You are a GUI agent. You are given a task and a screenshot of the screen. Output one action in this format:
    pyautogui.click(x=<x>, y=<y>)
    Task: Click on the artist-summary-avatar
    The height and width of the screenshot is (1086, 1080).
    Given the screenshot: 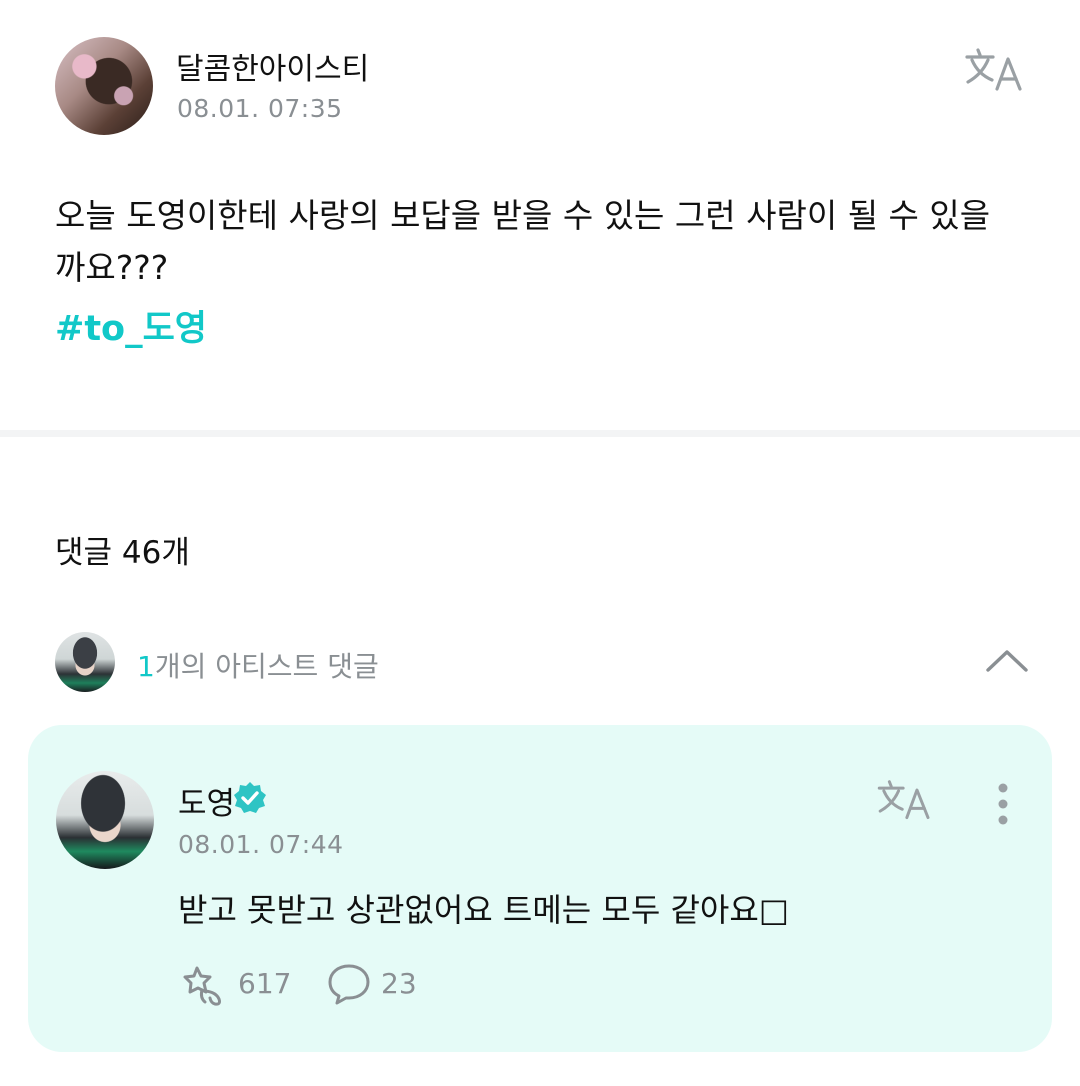 What is the action you would take?
    pyautogui.click(x=85, y=662)
    